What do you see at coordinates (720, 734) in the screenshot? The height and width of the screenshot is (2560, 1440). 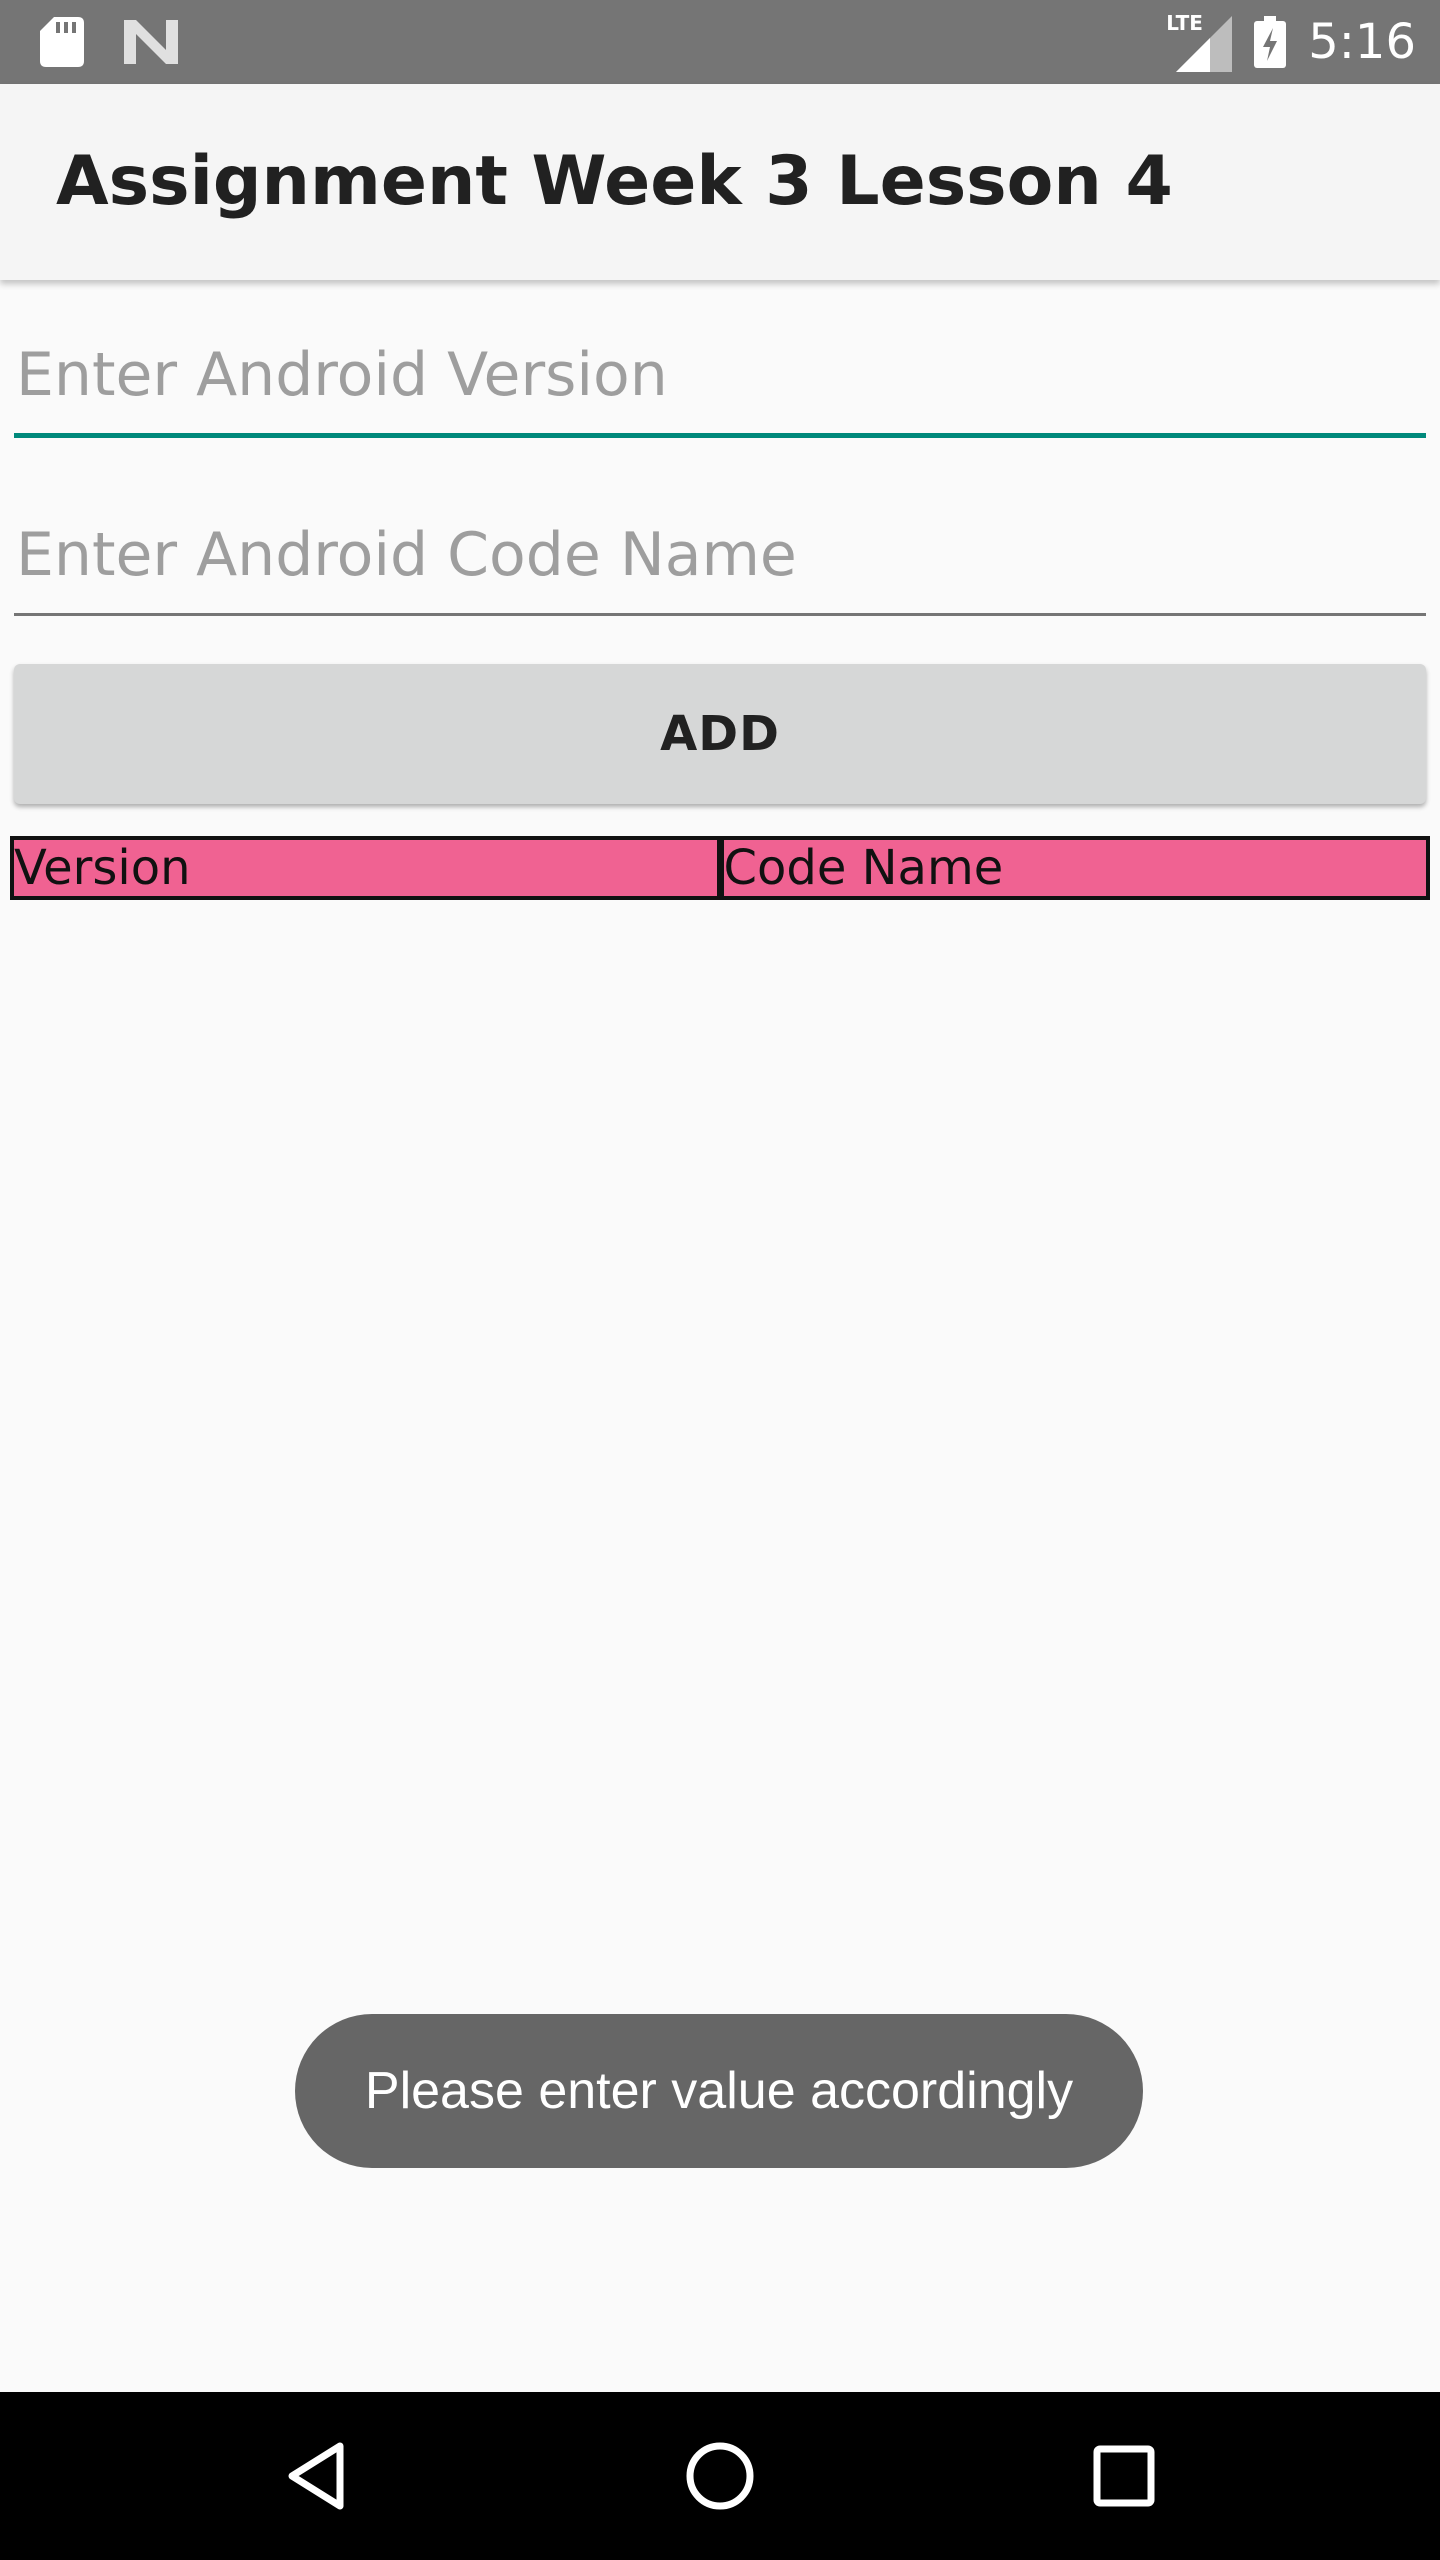 I see `add-button: ADD` at bounding box center [720, 734].